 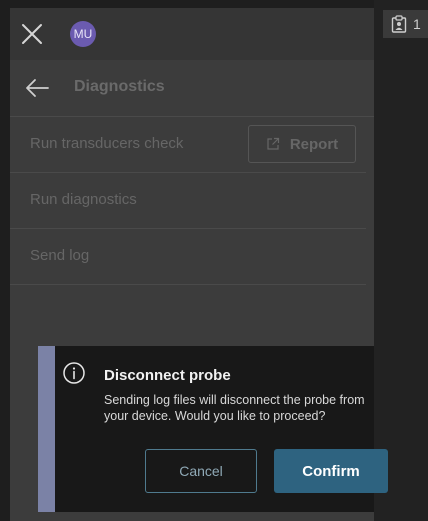 I want to click on row-run-diagnostics: Run diagnostics, so click(x=188, y=201).